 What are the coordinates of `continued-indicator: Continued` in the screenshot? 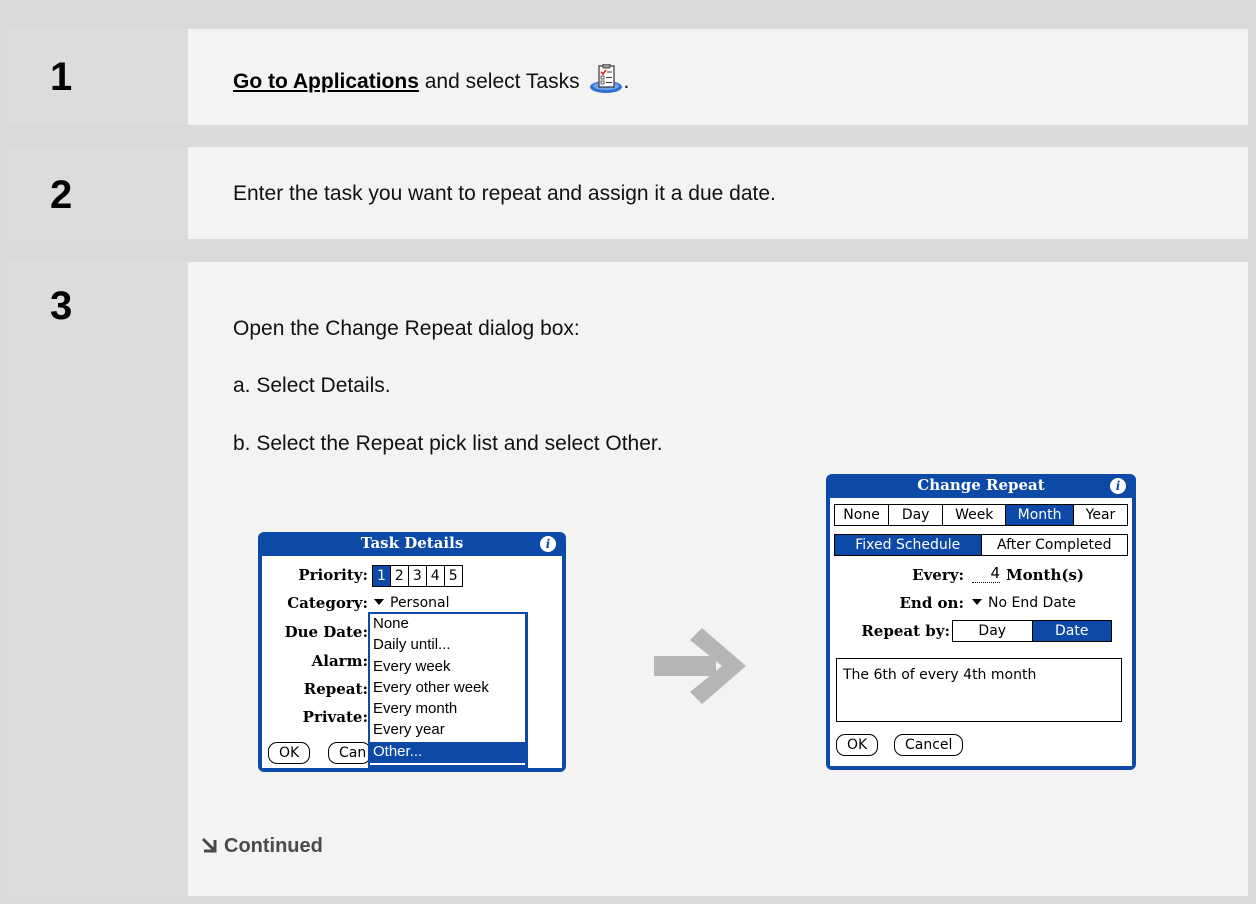 It's located at (261, 846).